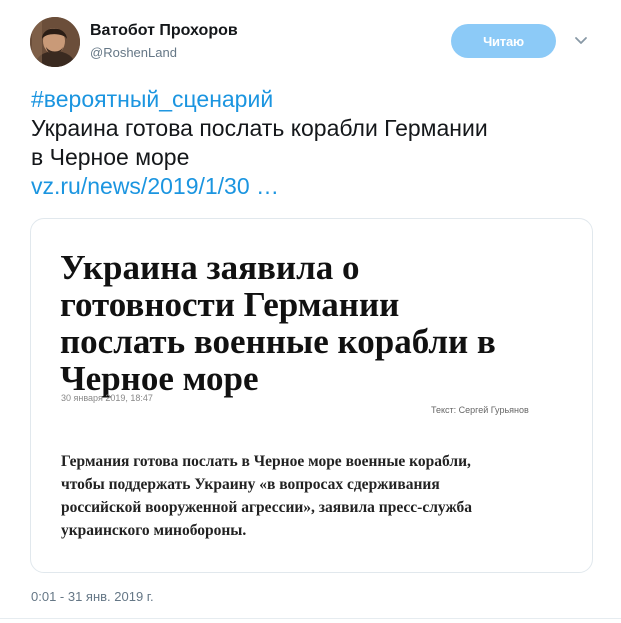 This screenshot has height=623, width=621. What do you see at coordinates (316, 99) in the screenshot?
I see `hashtag-link: #вероятный_сценарий` at bounding box center [316, 99].